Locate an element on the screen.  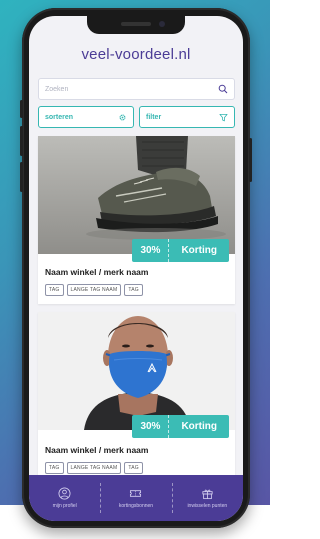
nav-item-profile: mijn profiel is located at coordinates (64, 498).